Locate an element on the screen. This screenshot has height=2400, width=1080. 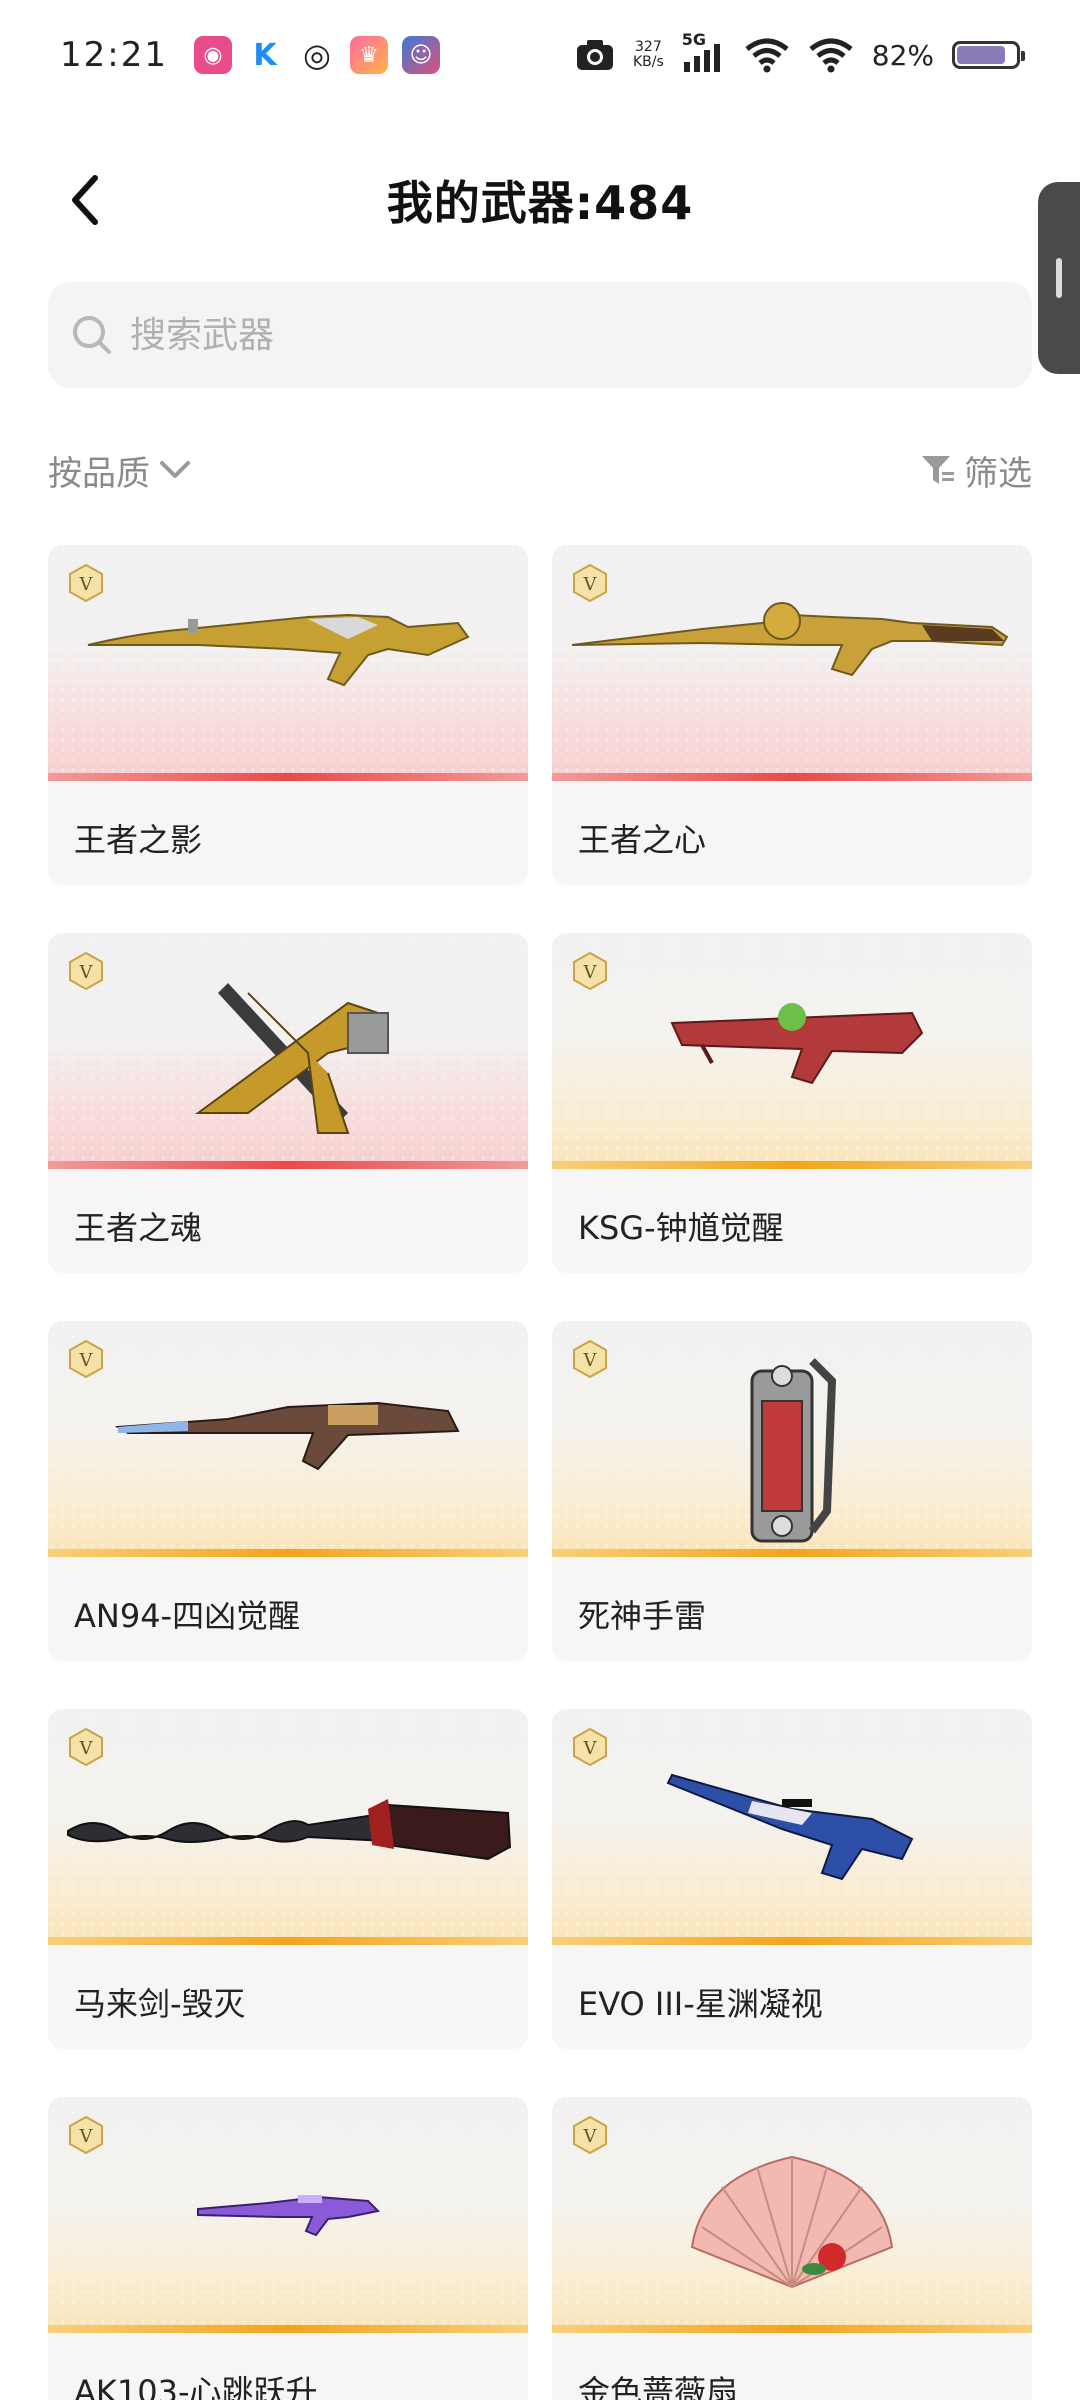
network-speed-unit: KB/s is located at coordinates (648, 62).